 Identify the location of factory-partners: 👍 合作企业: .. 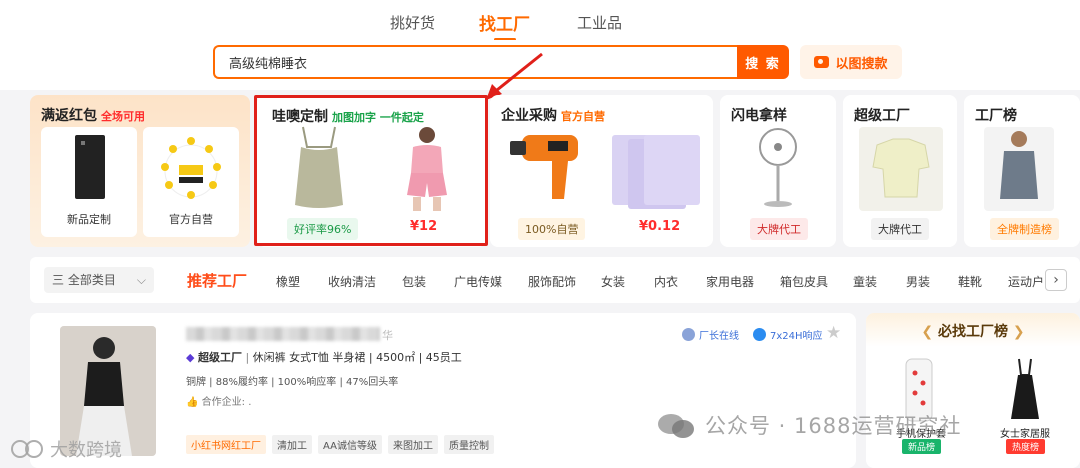
(219, 402).